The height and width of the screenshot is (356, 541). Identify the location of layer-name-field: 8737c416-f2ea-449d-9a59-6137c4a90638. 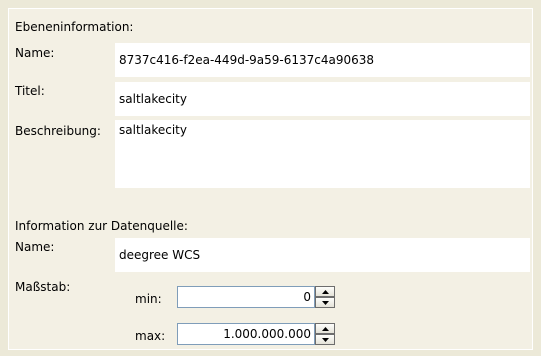
(322, 60).